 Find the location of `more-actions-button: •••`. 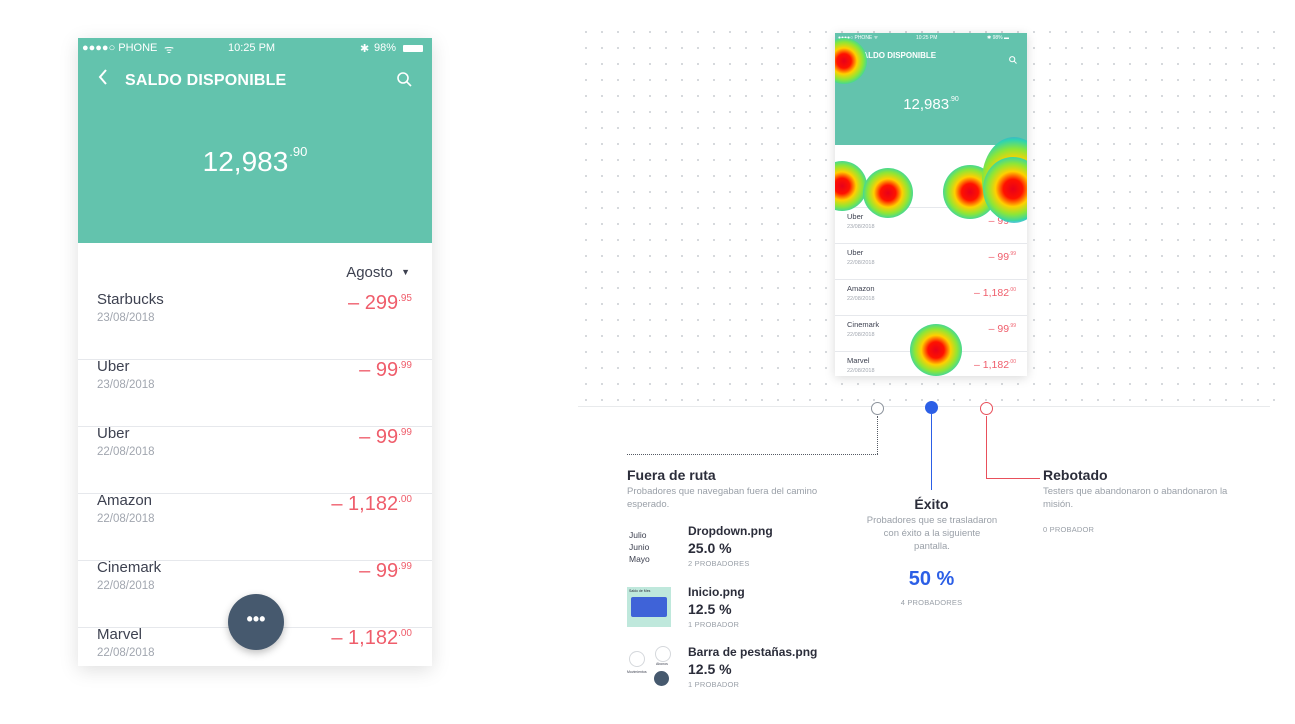

more-actions-button: ••• is located at coordinates (256, 622).